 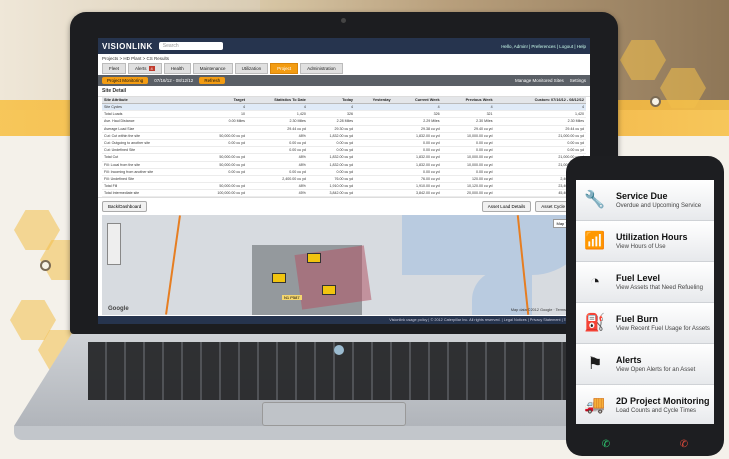 What do you see at coordinates (645, 200) in the screenshot?
I see `phone-menu-item: 🔧 Service Due Overdue and Upcoming Service` at bounding box center [645, 200].